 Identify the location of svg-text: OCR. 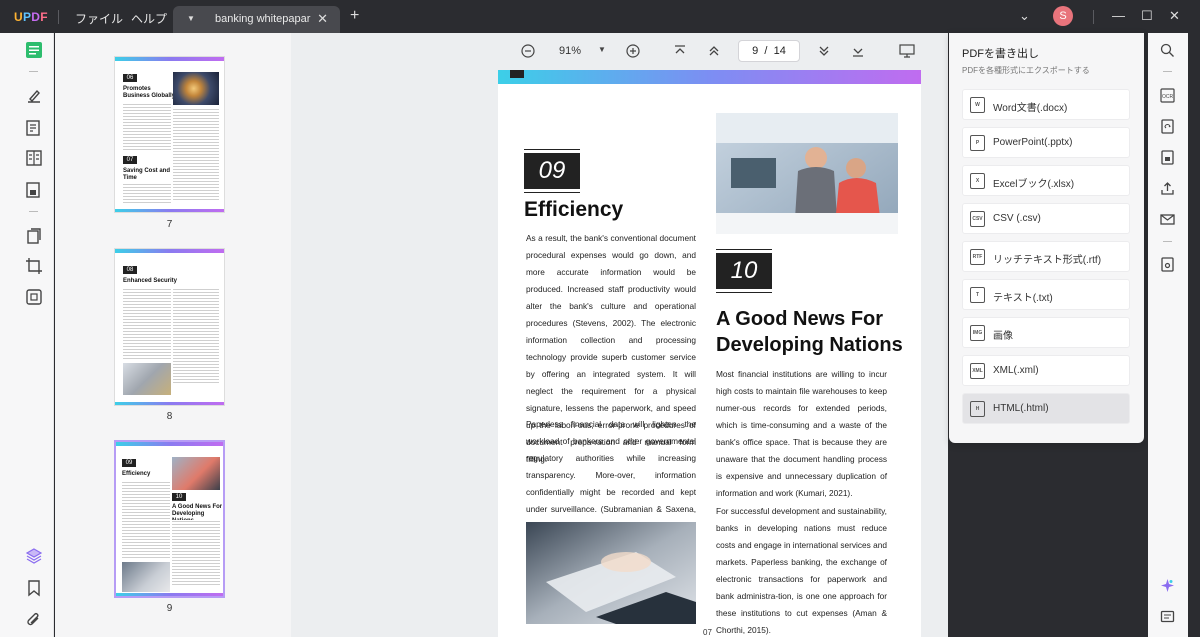
(1168, 97).